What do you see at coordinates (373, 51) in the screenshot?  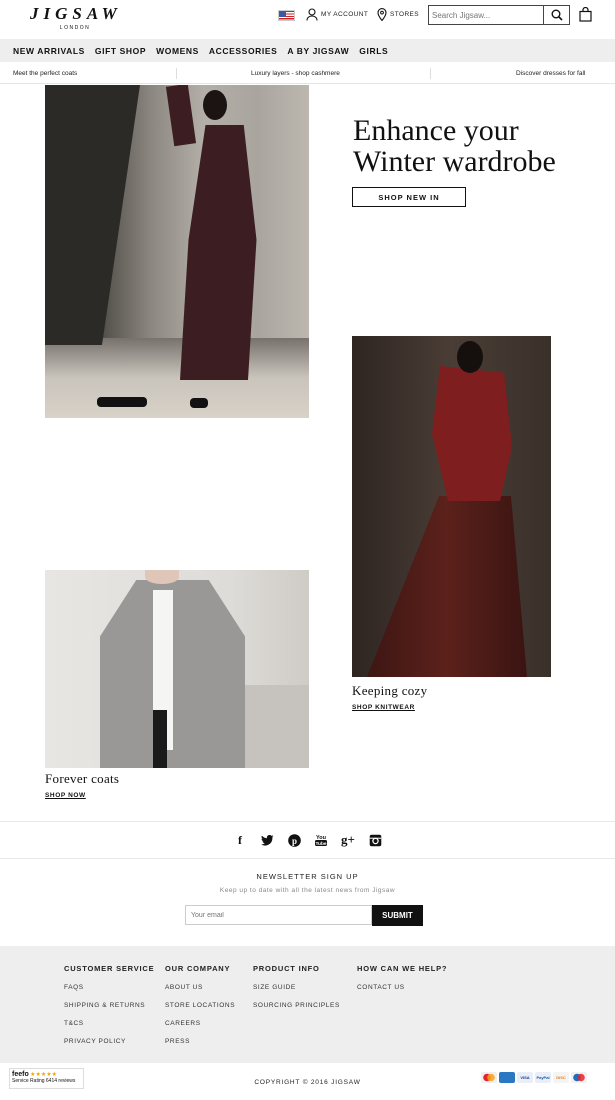 I see `nav-girls: GIRLS` at bounding box center [373, 51].